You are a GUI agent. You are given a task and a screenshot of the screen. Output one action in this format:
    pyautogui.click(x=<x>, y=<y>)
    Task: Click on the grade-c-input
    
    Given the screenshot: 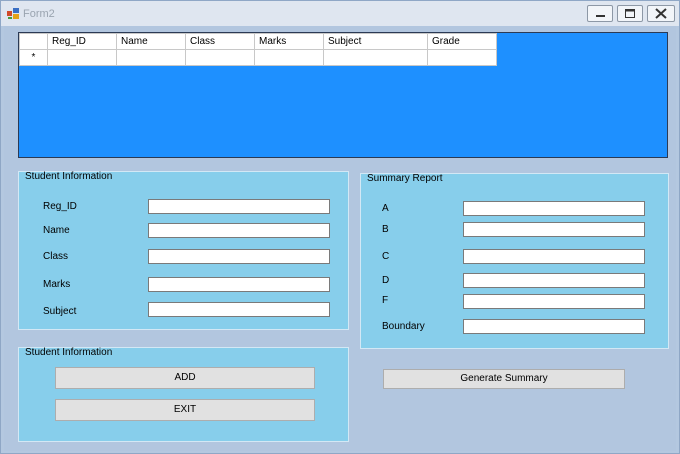 What is the action you would take?
    pyautogui.click(x=554, y=256)
    